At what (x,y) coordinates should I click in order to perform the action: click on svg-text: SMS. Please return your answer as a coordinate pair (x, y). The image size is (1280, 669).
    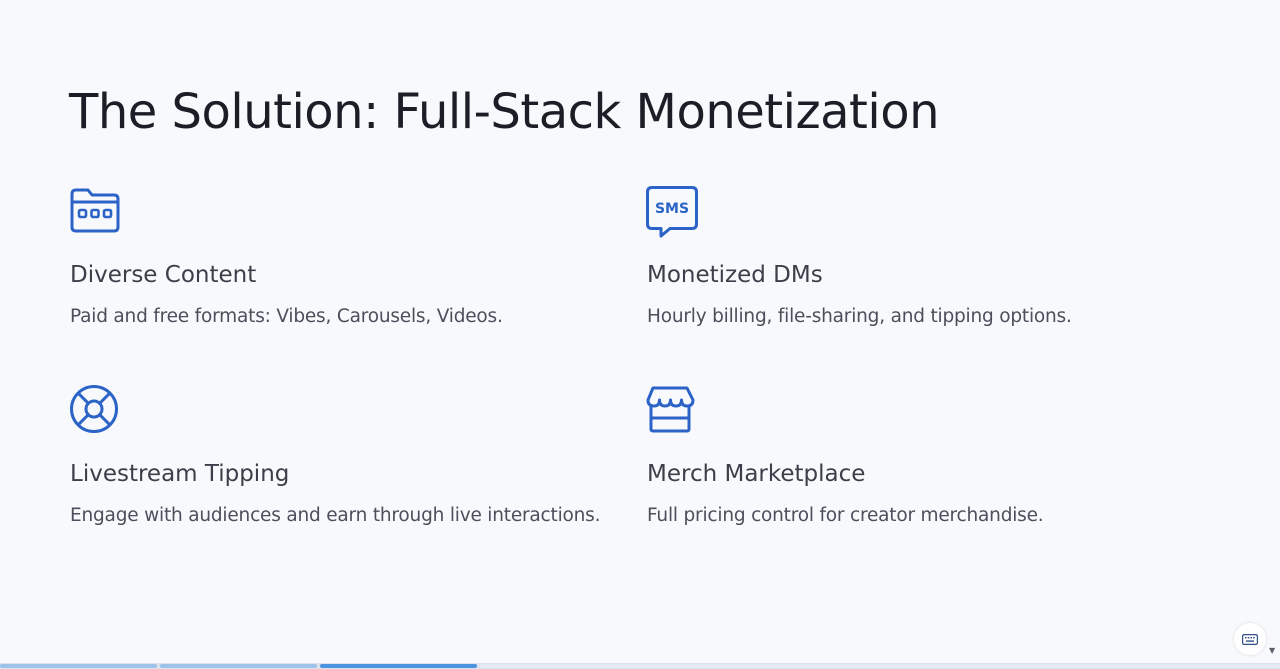
    Looking at the image, I should click on (672, 209).